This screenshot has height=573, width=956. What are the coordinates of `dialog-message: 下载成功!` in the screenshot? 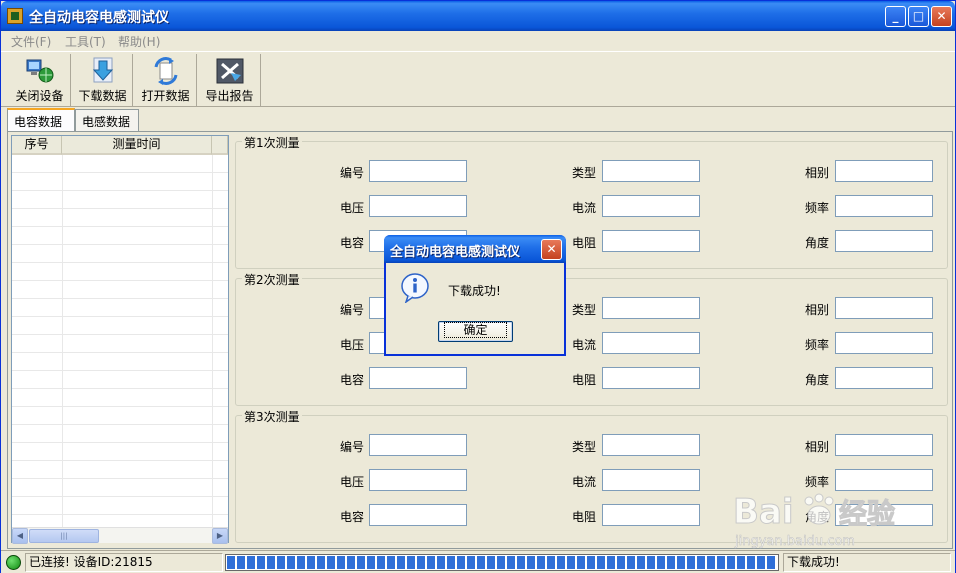 It's located at (474, 291).